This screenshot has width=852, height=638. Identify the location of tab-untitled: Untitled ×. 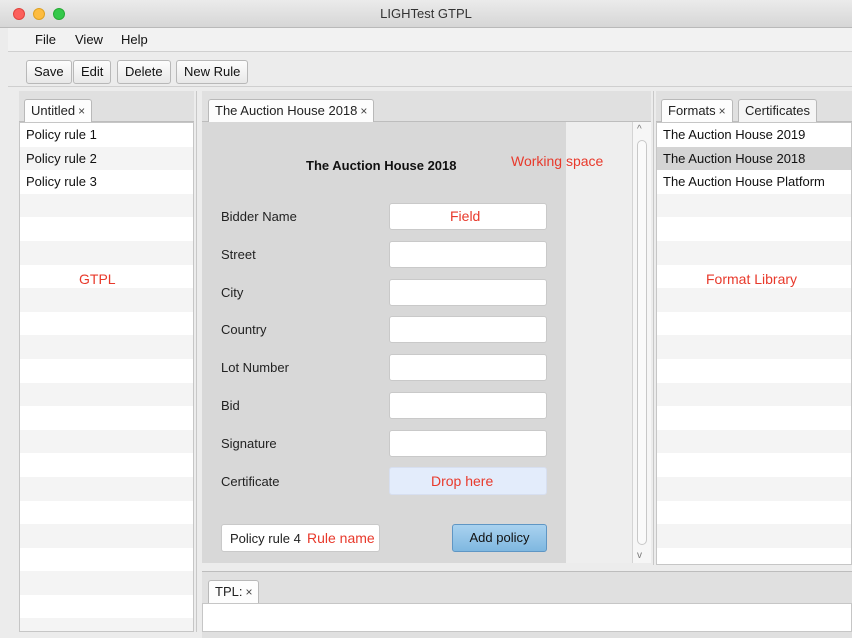
(58, 111).